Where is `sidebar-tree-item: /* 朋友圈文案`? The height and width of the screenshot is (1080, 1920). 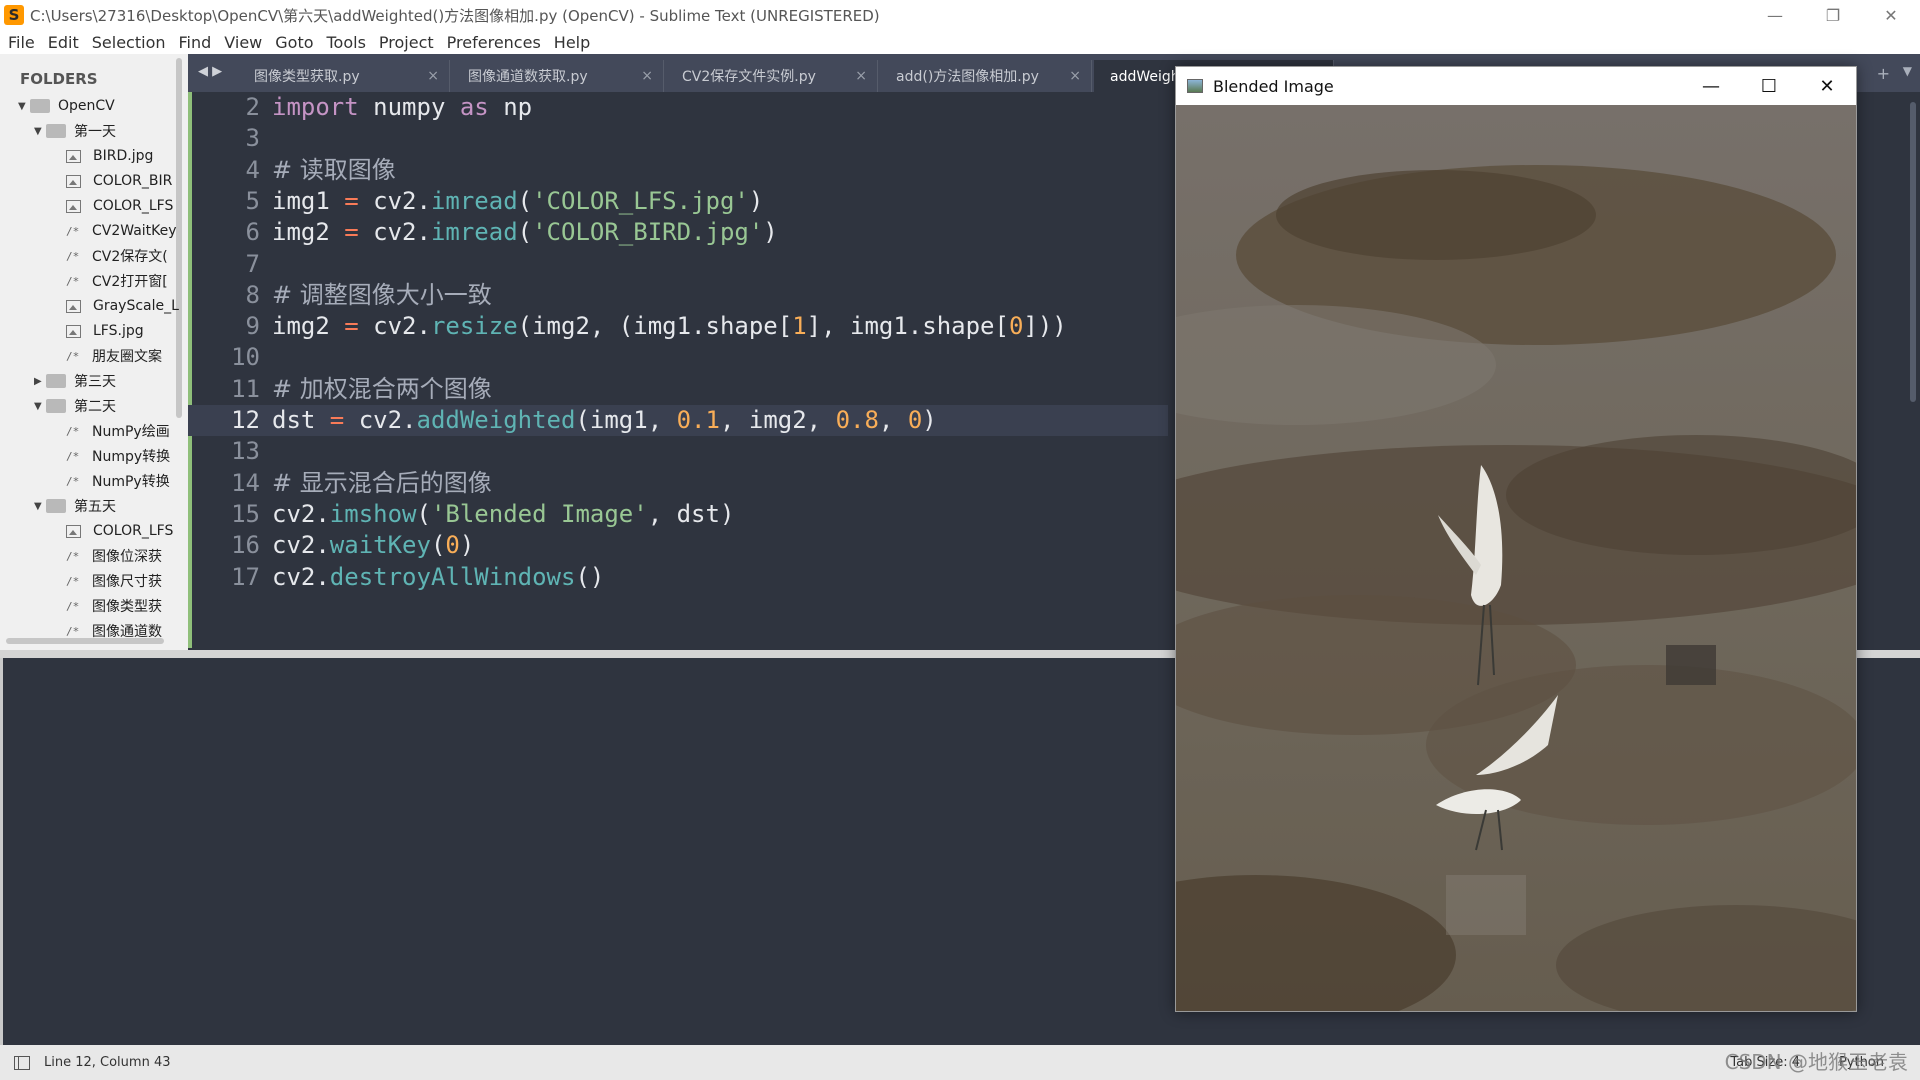
sidebar-tree-item: /* 朋友圈文案 is located at coordinates (114, 356).